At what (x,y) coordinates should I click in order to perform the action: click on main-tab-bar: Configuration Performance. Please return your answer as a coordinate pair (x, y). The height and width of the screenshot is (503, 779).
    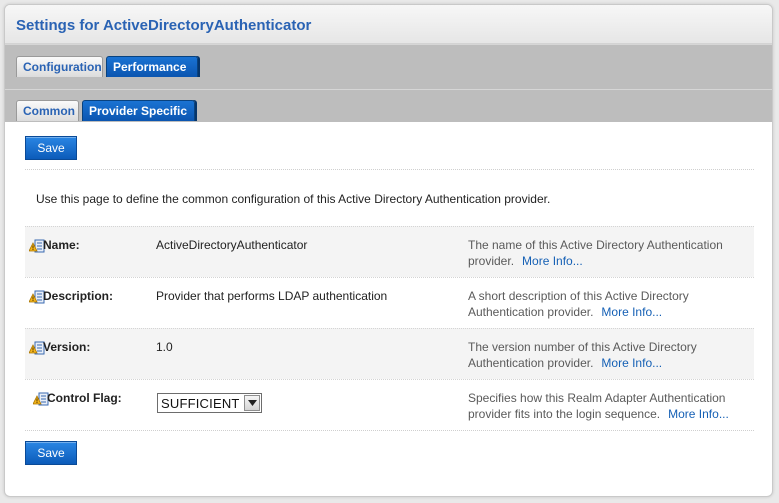
    Looking at the image, I should click on (388, 66).